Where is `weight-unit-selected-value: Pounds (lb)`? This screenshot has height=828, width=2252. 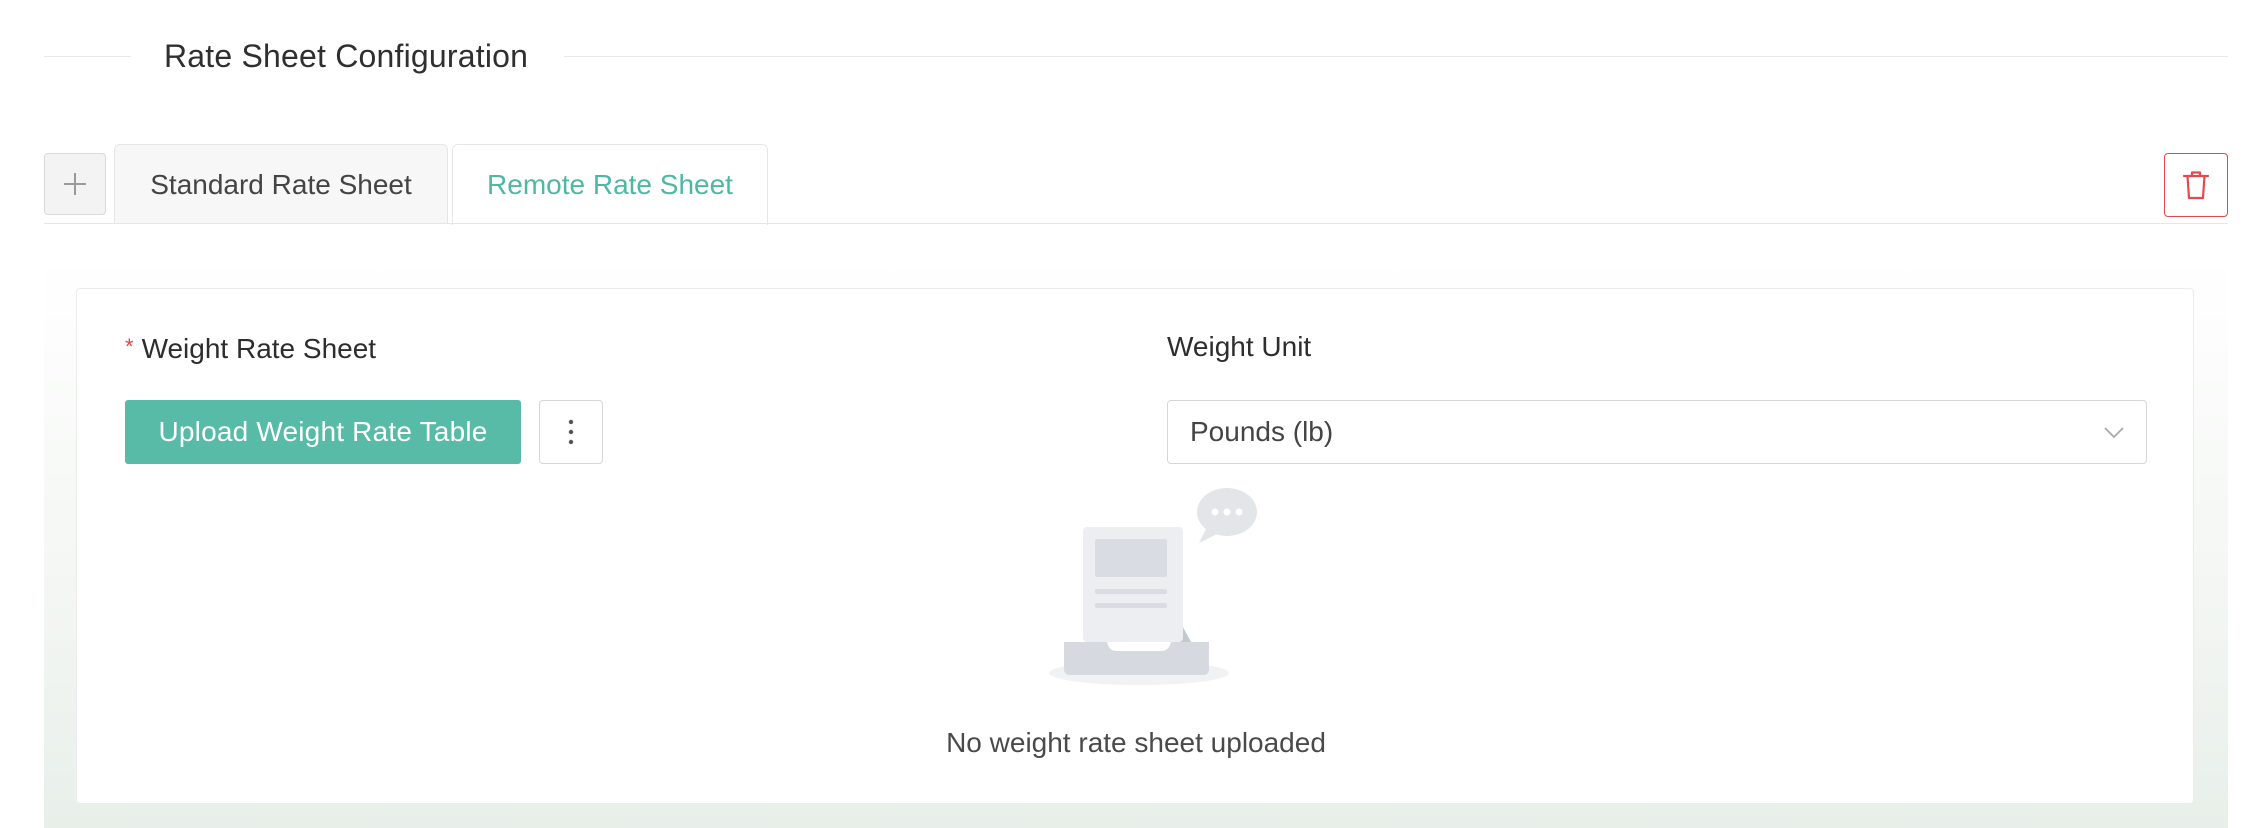
weight-unit-selected-value: Pounds (lb) is located at coordinates (1262, 431).